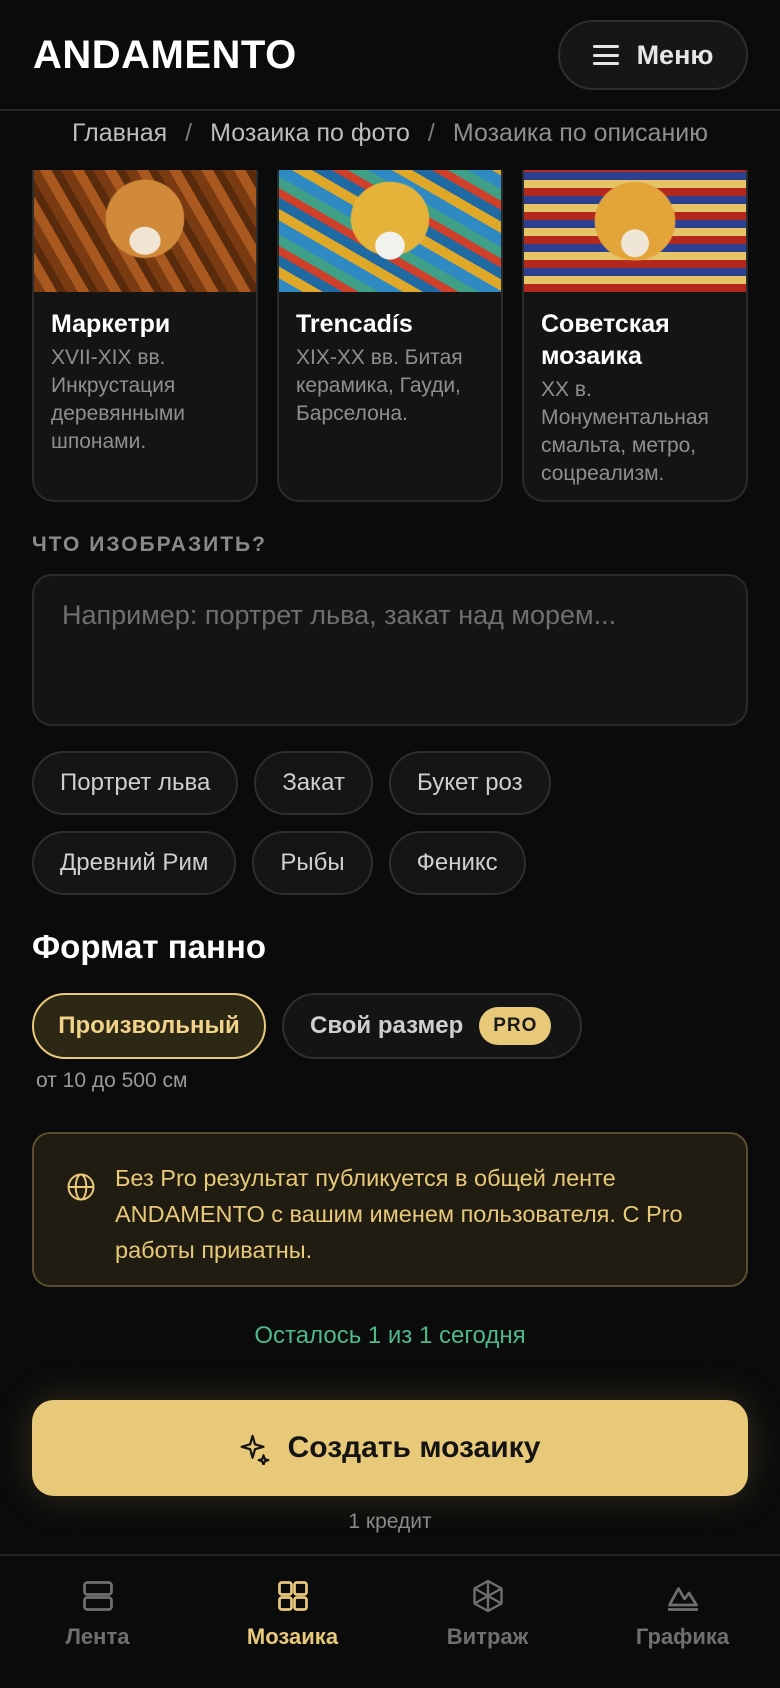 Image resolution: width=780 pixels, height=1688 pixels. I want to click on chip-fish: Рыбы, so click(312, 863).